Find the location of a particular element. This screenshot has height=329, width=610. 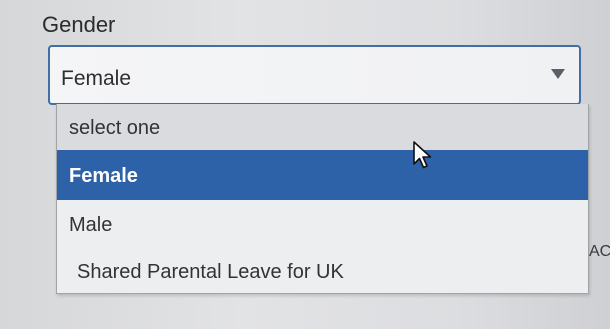

mouse-pointer-icon is located at coordinates (422, 155).